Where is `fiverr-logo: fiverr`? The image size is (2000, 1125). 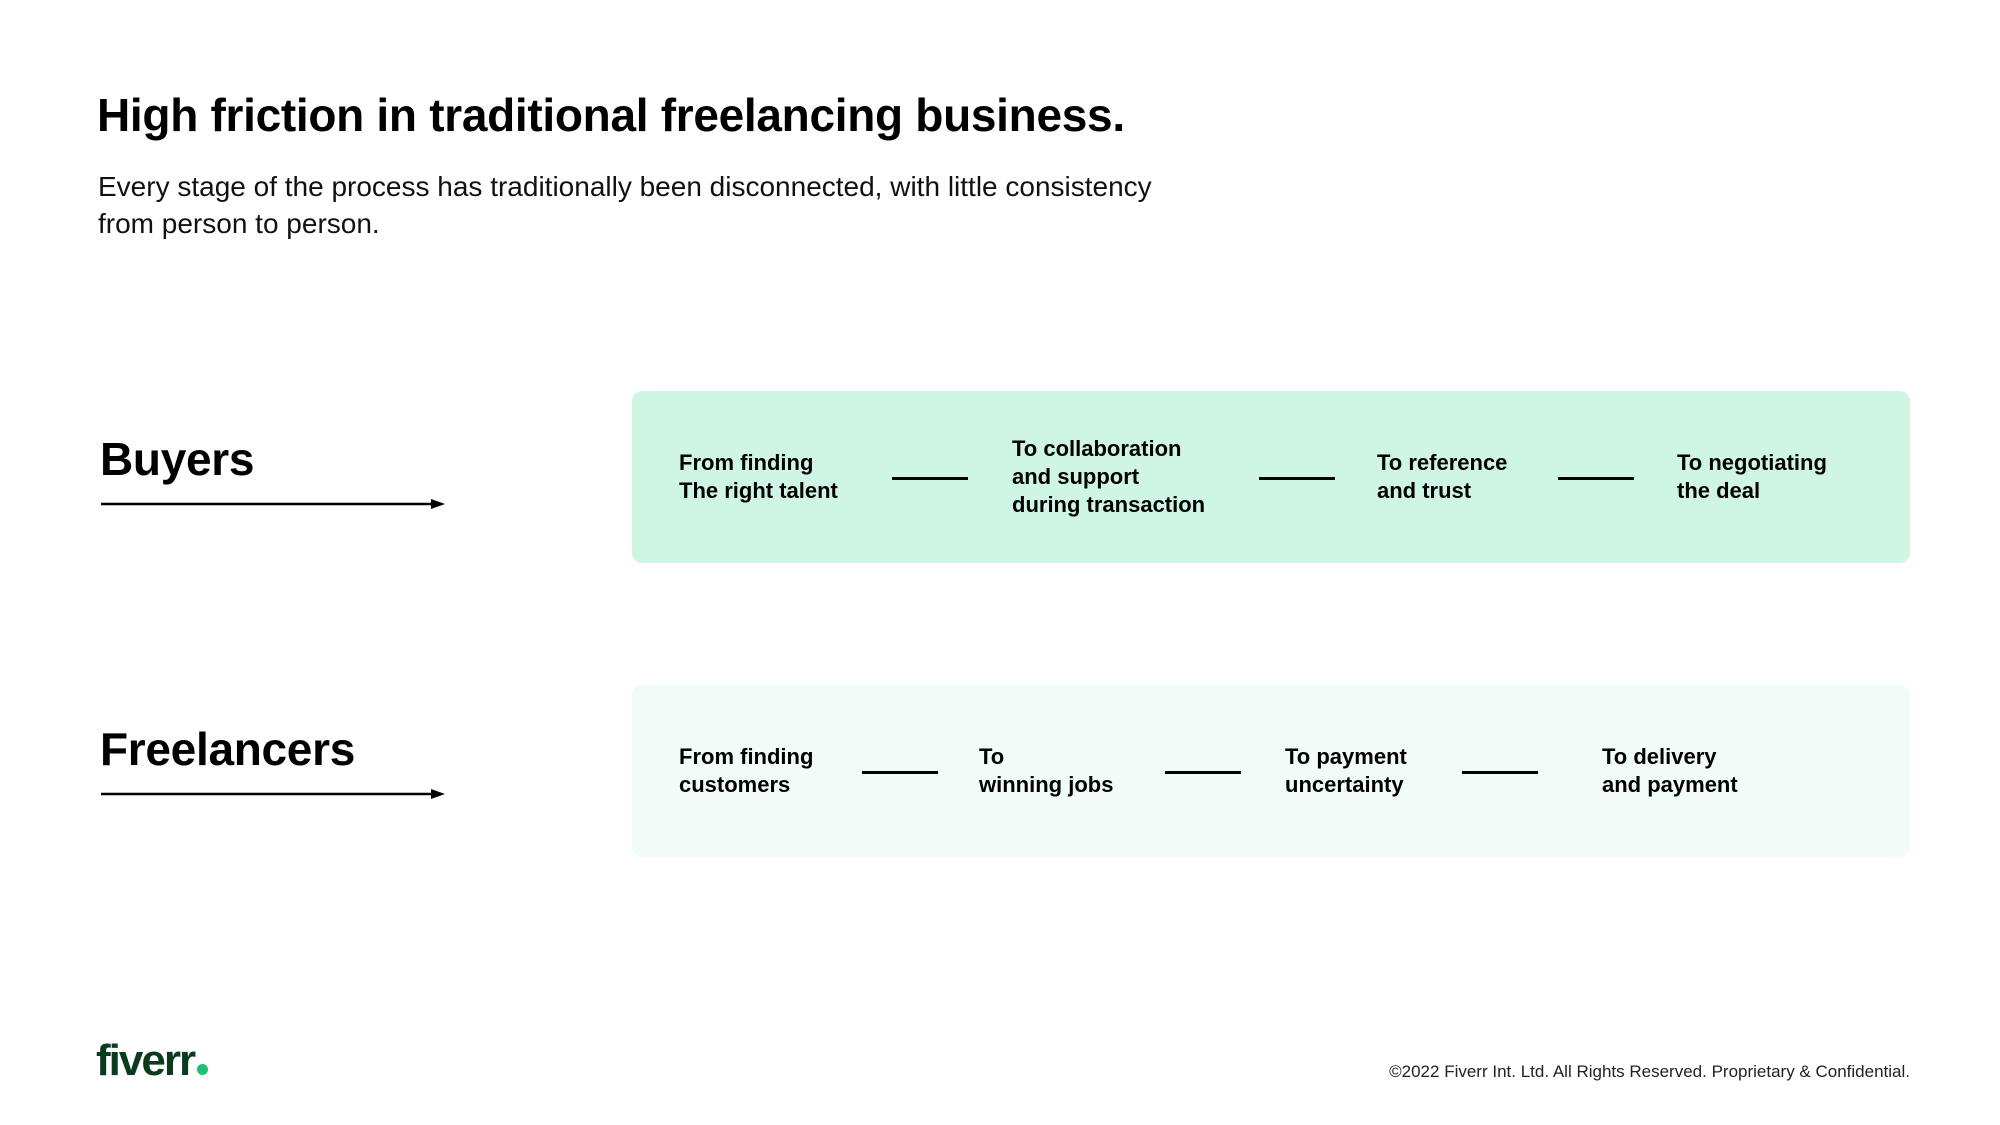 fiverr-logo: fiverr is located at coordinates (152, 1061).